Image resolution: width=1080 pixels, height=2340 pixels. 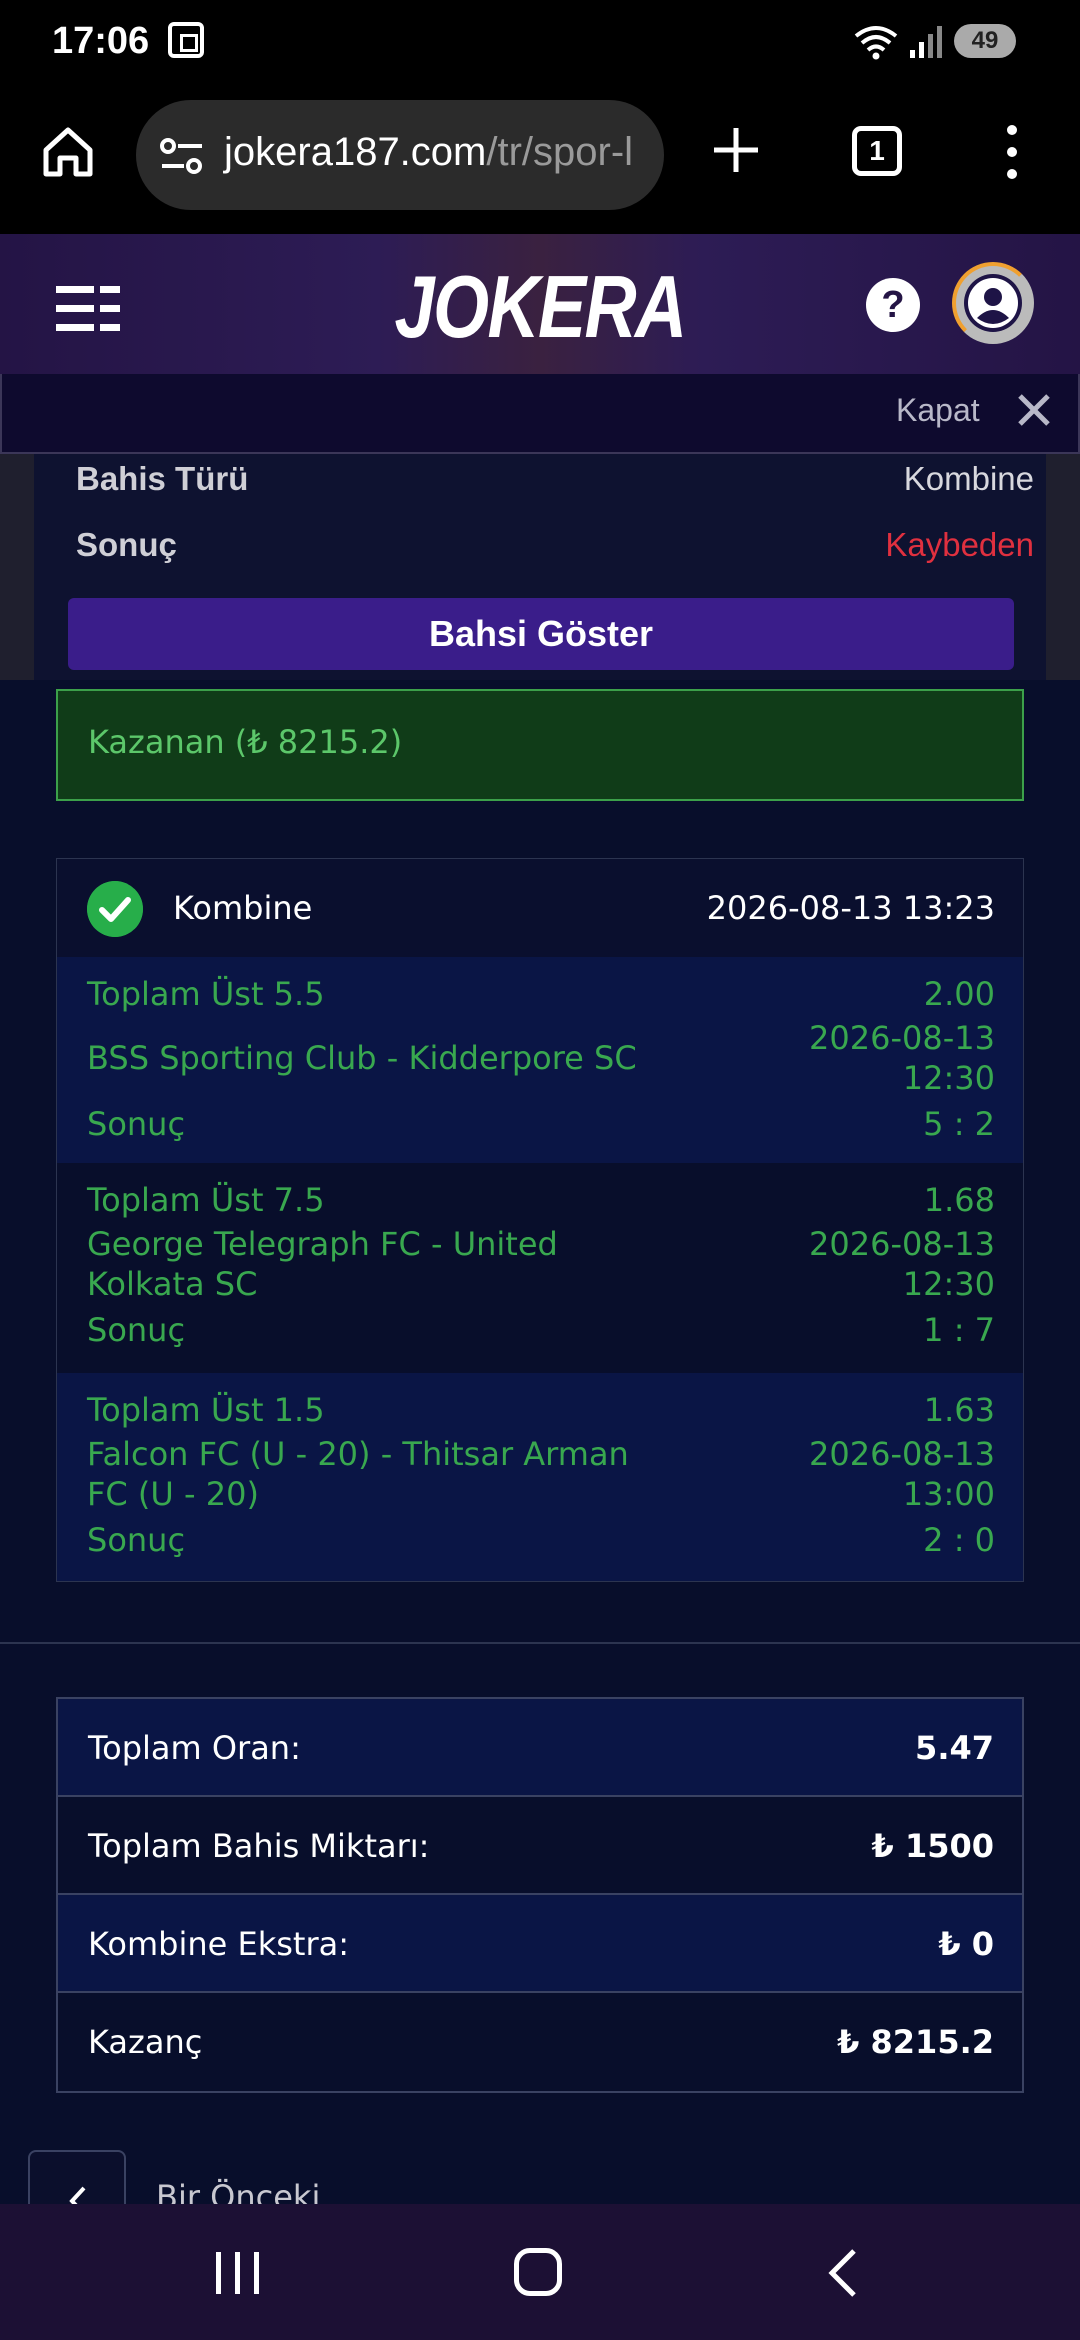 I want to click on selection-match: Falcon FC (U - 20) - Thitsar Arman, so click(x=358, y=1454).